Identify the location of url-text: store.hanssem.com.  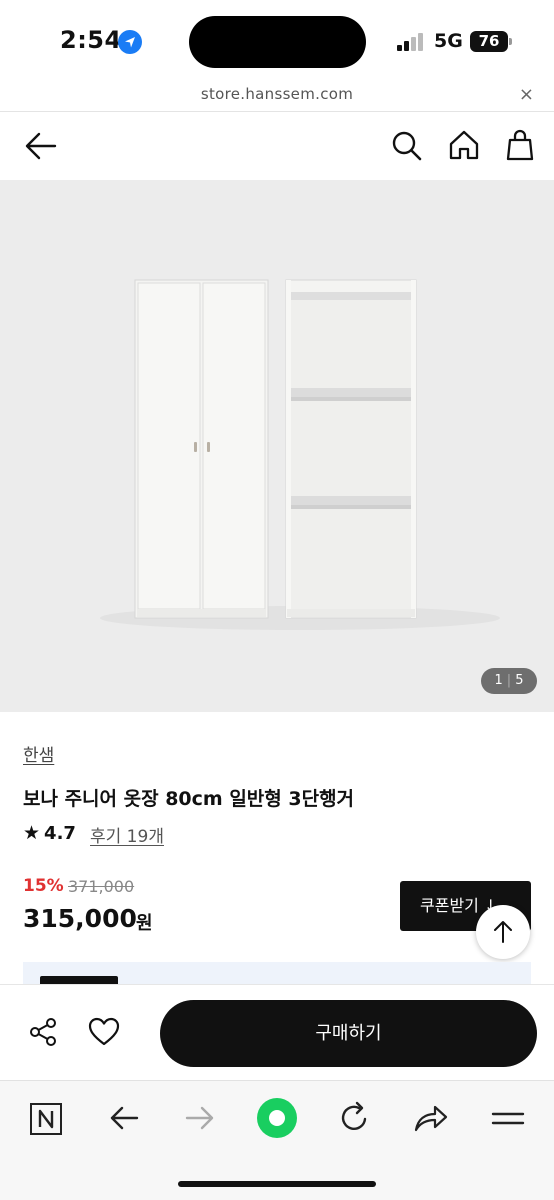
(277, 94).